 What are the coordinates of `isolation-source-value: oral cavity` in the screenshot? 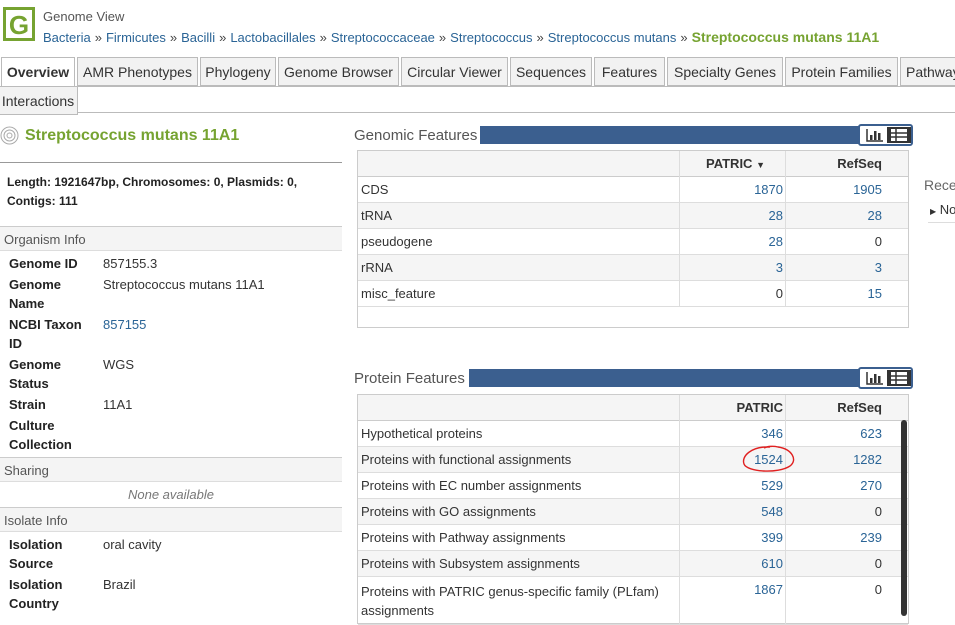 It's located at (132, 544).